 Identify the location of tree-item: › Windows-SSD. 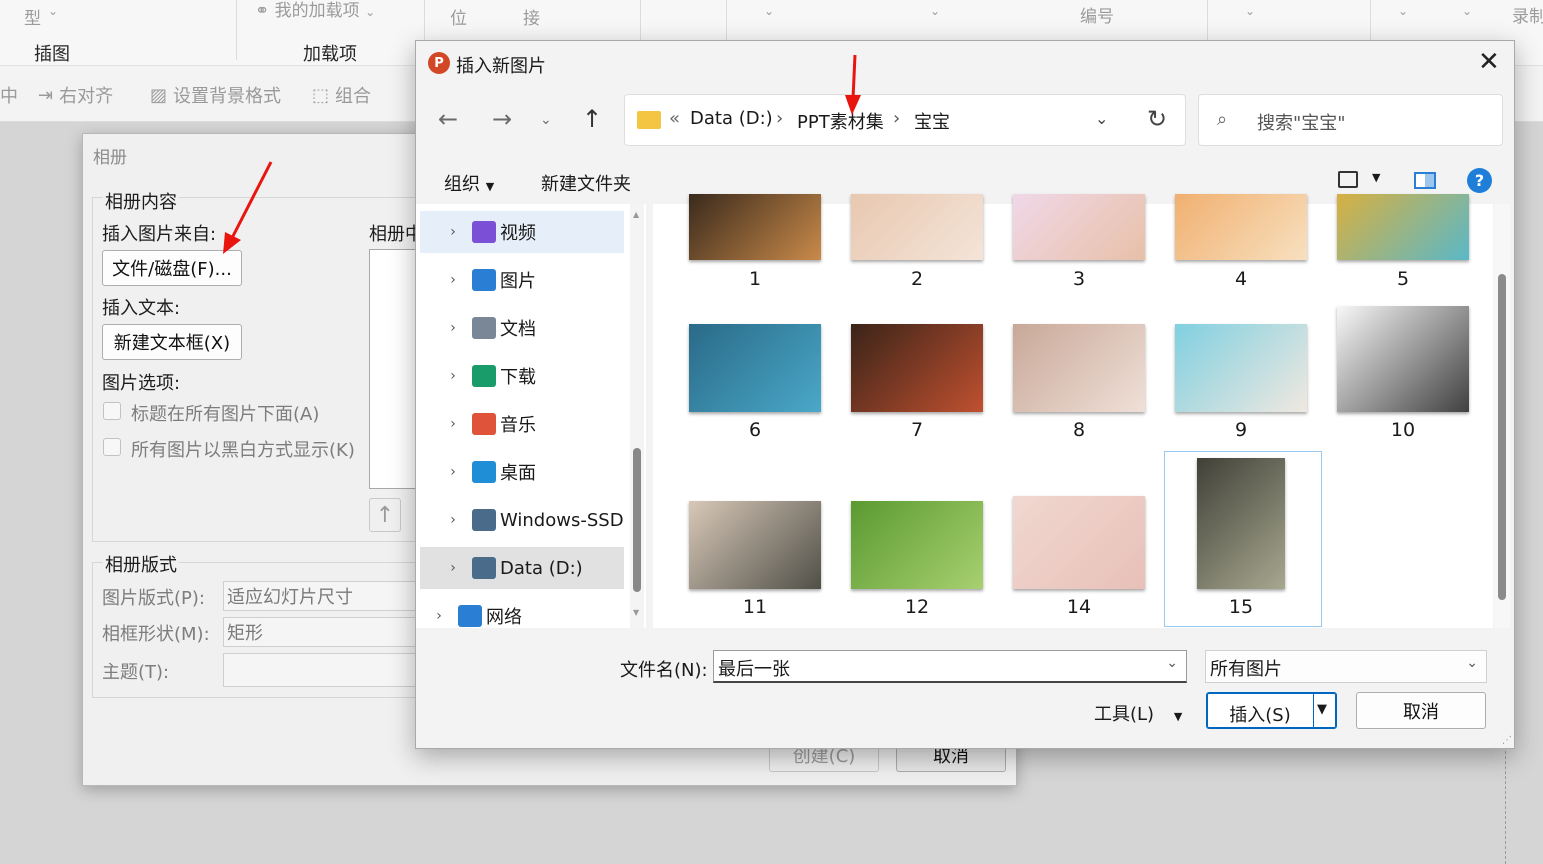
(522, 520).